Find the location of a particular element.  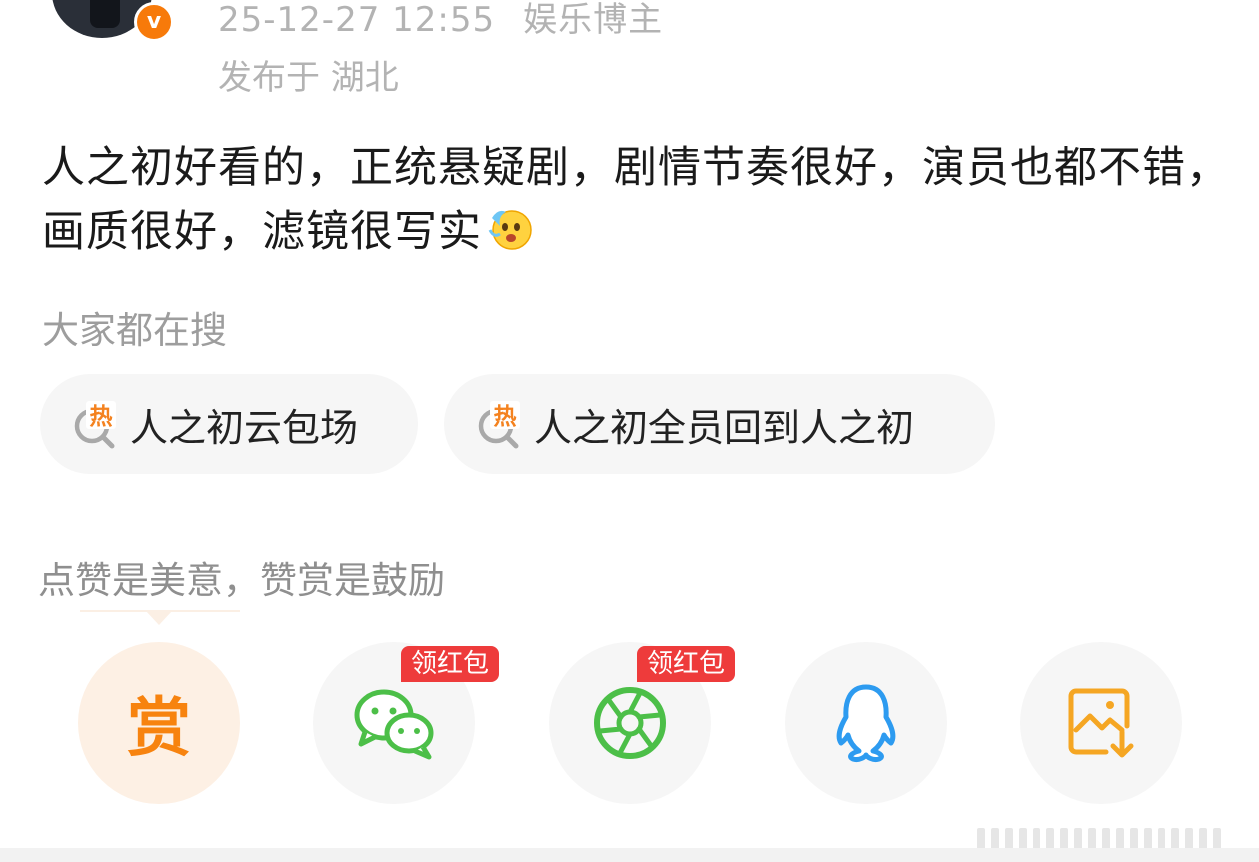

verified-badge-icon: v is located at coordinates (154, 22).